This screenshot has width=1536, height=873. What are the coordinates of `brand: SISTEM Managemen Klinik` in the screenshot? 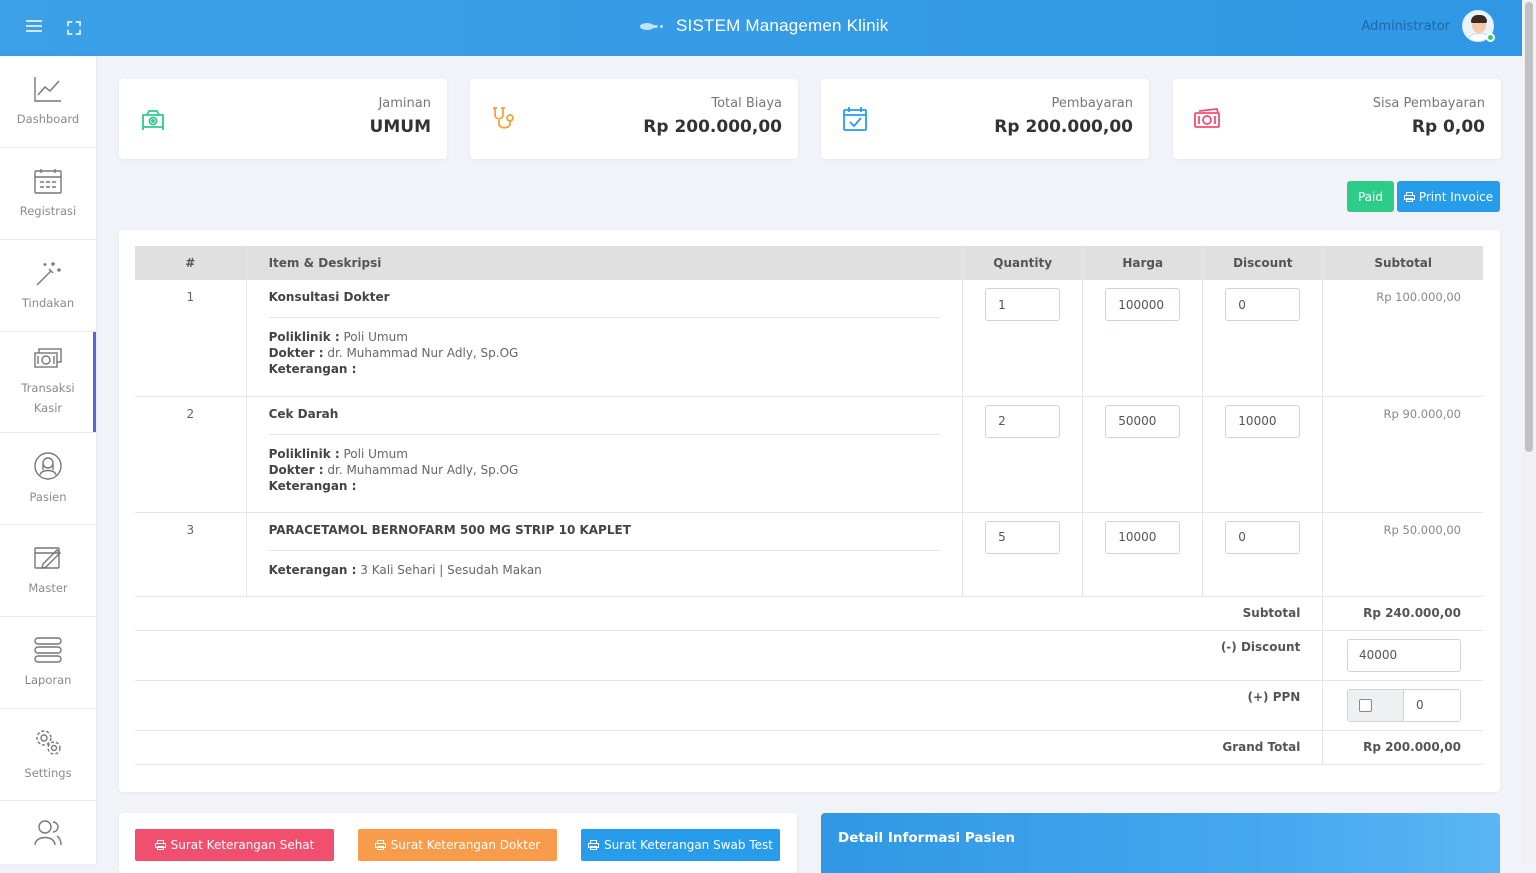 It's located at (764, 26).